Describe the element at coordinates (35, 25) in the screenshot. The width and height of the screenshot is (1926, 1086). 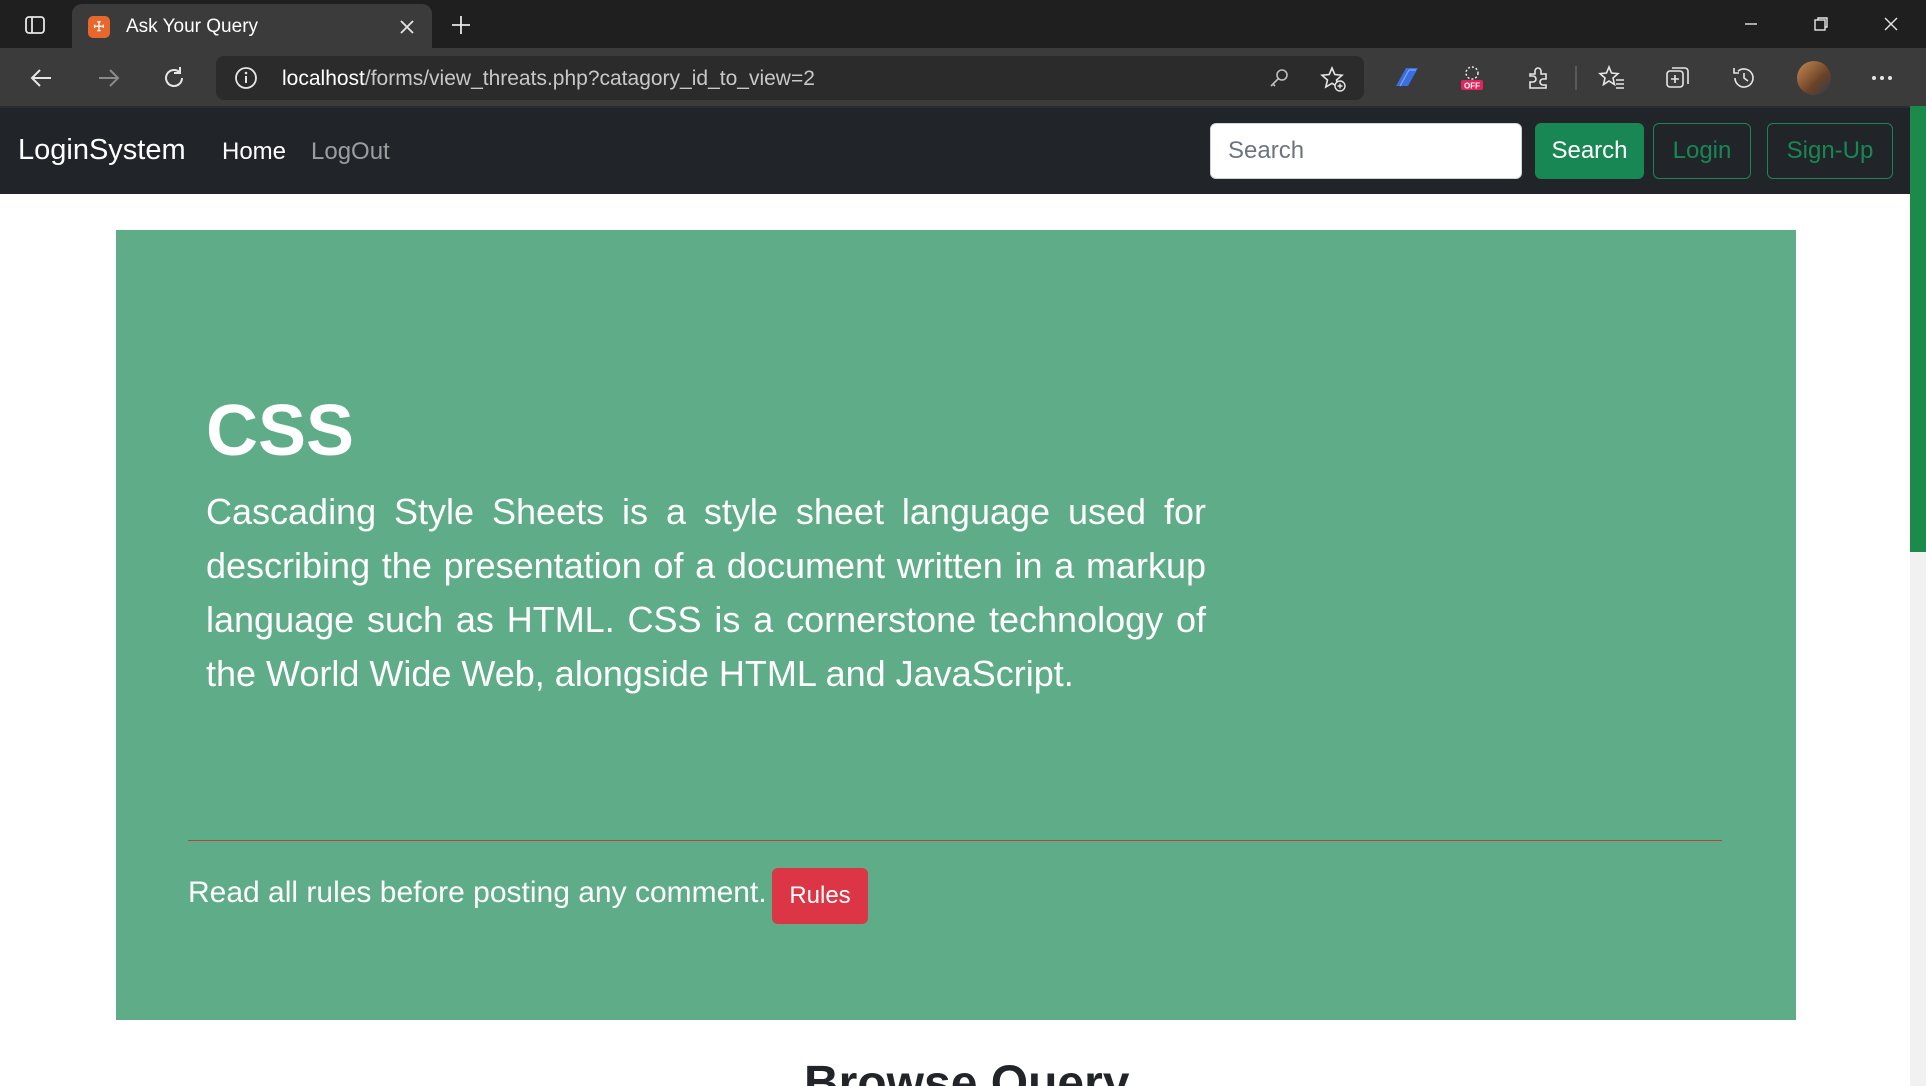
I see `tab-actions-icon` at that location.